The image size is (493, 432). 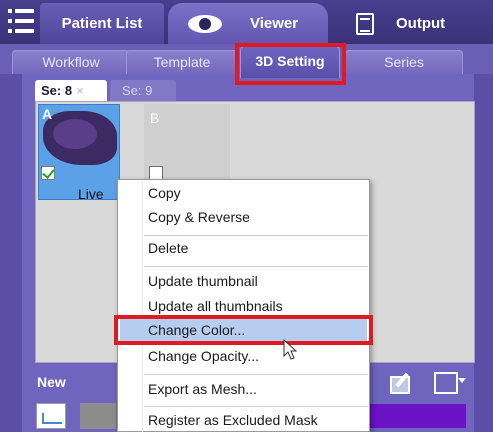 I want to click on mouse-pointer-icon, so click(x=290, y=349).